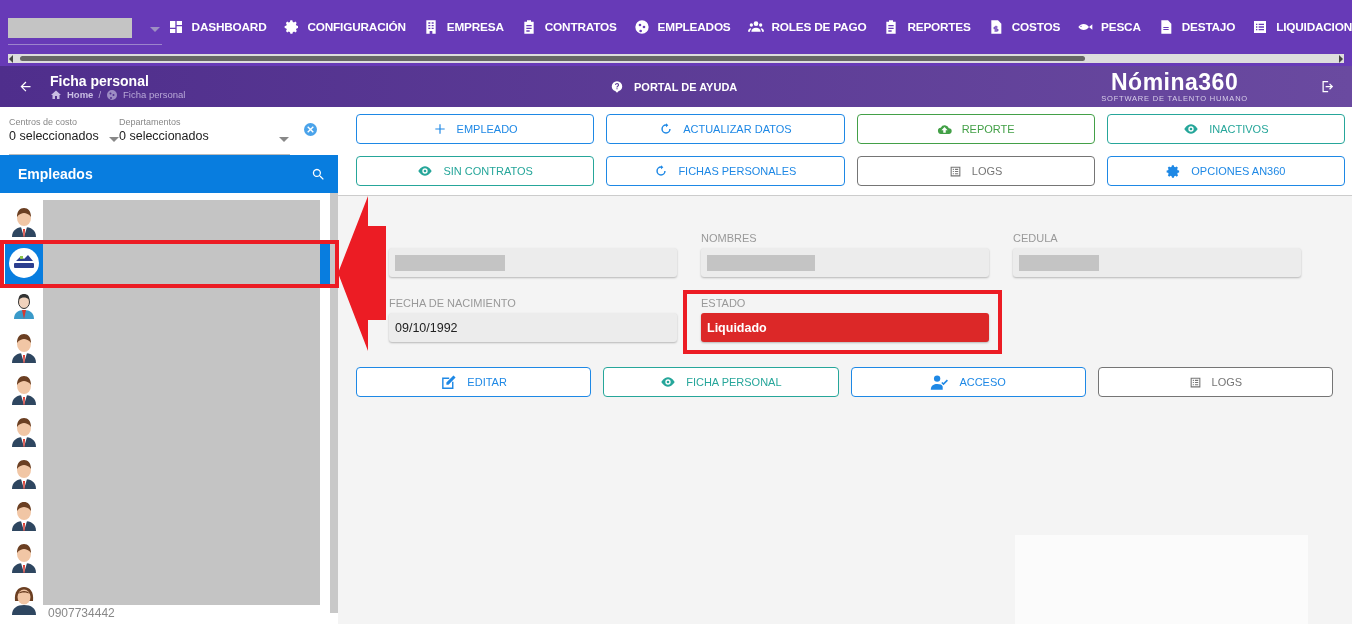  Describe the element at coordinates (100, 80) in the screenshot. I see `page-title: Ficha personal` at that location.